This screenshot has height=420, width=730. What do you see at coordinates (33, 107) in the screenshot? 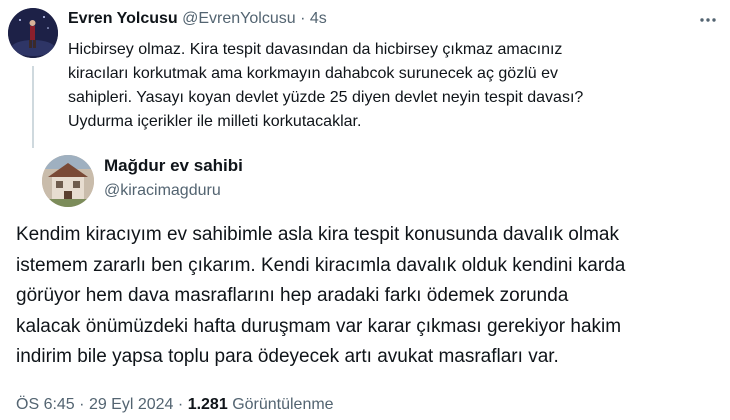
I see `thread-connector-line` at bounding box center [33, 107].